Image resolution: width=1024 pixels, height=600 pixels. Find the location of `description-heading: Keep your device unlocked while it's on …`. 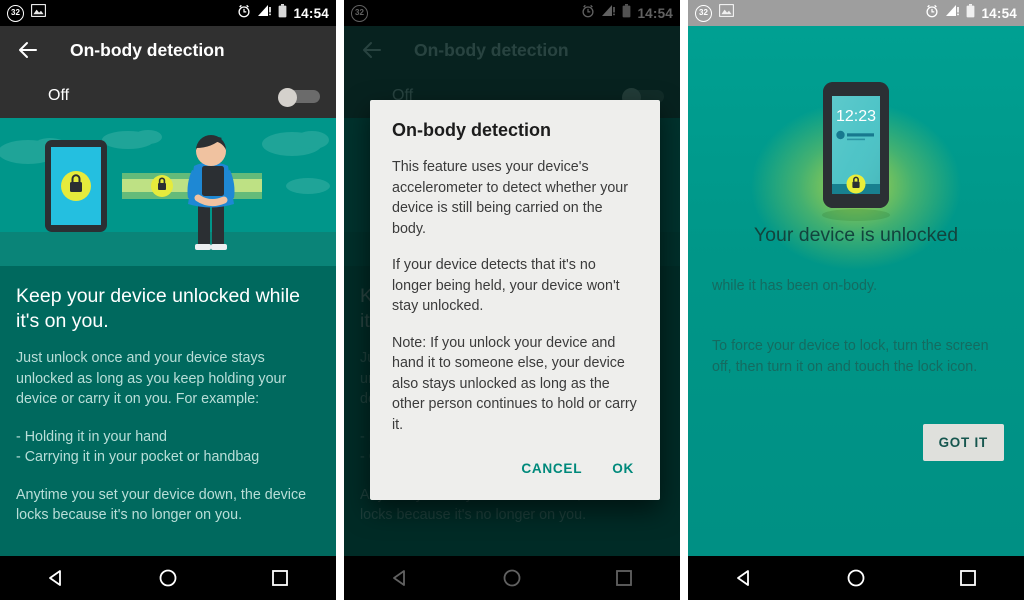

description-heading: Keep your device unlocked while it's on … is located at coordinates (158, 308).